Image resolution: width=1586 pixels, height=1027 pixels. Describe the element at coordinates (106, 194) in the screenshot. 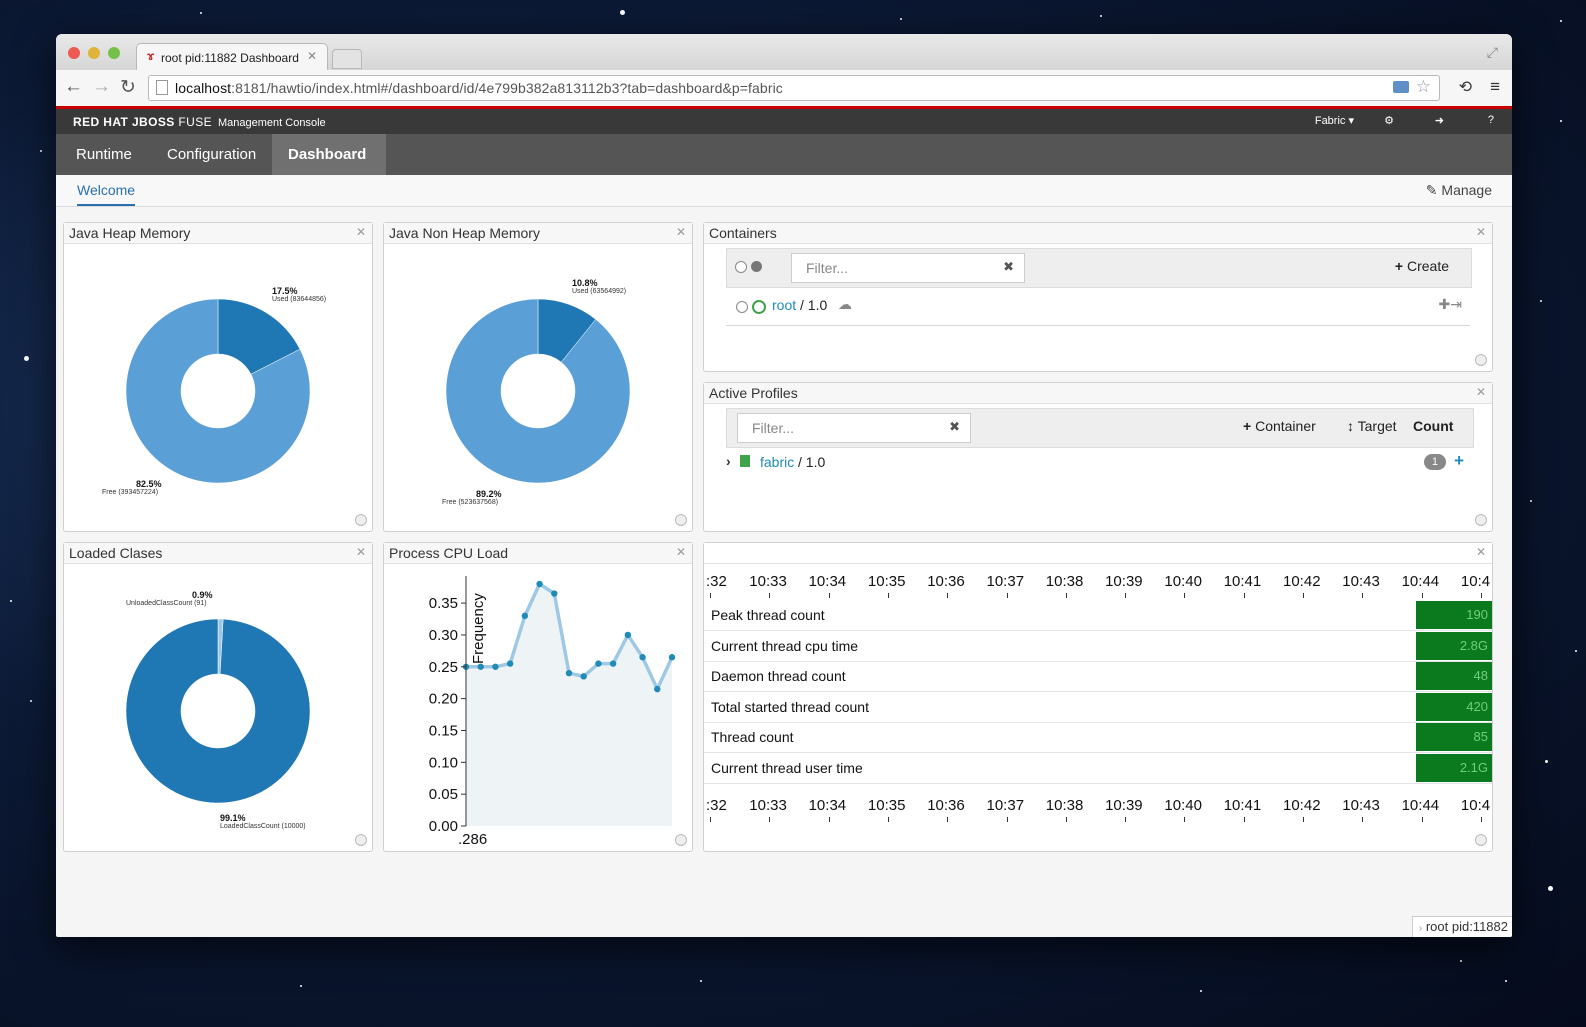

I see `tab-welcome: Welcome` at that location.